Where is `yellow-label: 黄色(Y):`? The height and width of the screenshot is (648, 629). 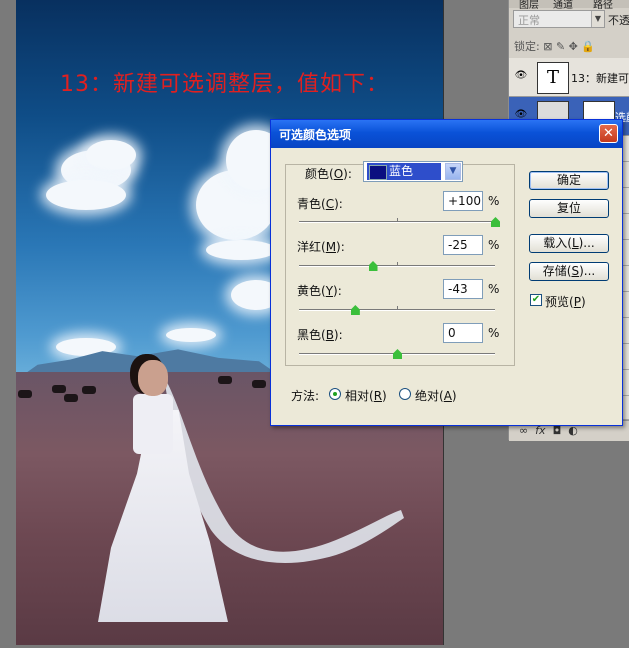
yellow-label: 黄色(Y): is located at coordinates (319, 291).